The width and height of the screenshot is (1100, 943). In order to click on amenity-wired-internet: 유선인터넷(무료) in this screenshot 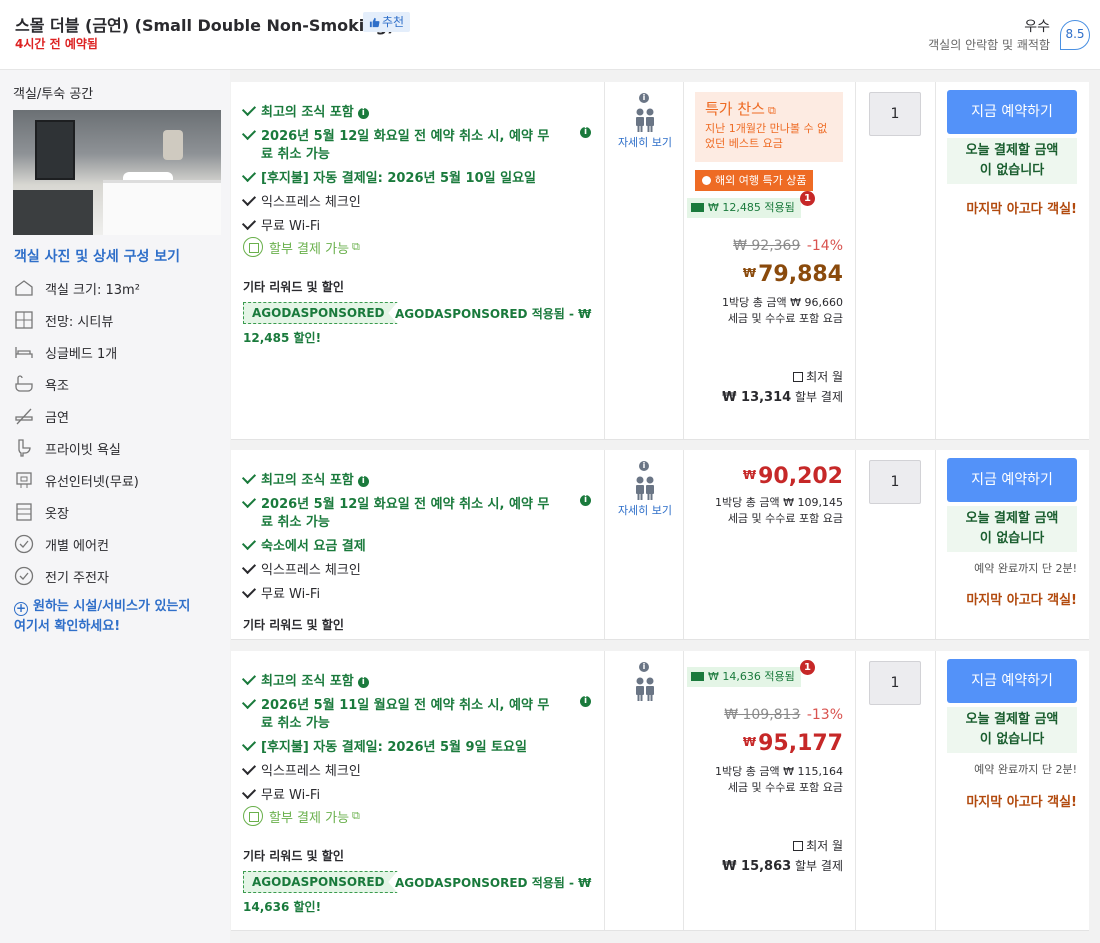, I will do `click(76, 480)`.